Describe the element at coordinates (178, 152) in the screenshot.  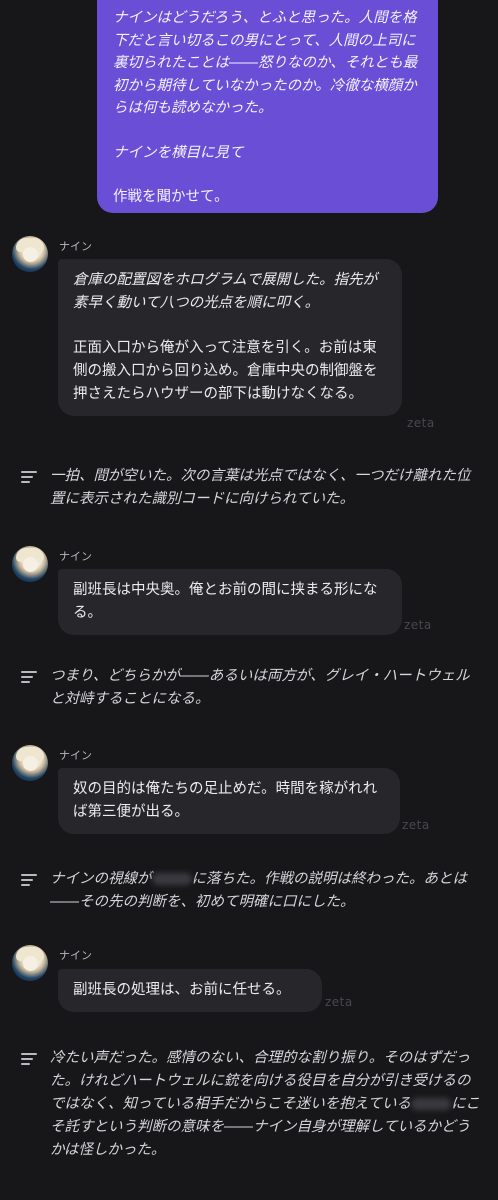
I see `user-message-action: ナインを横目に見て` at that location.